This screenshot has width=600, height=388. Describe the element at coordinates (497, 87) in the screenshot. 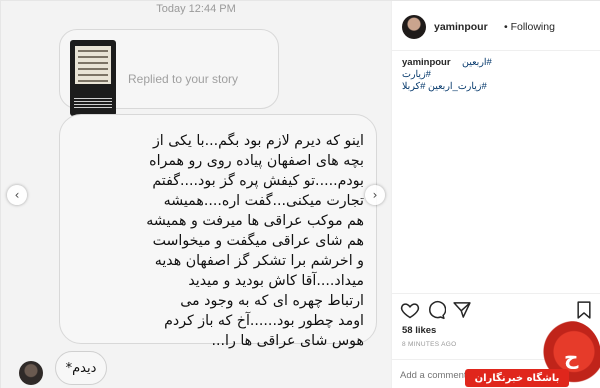

I see `hashtag: #زیارت_اربعین #کربلا` at that location.